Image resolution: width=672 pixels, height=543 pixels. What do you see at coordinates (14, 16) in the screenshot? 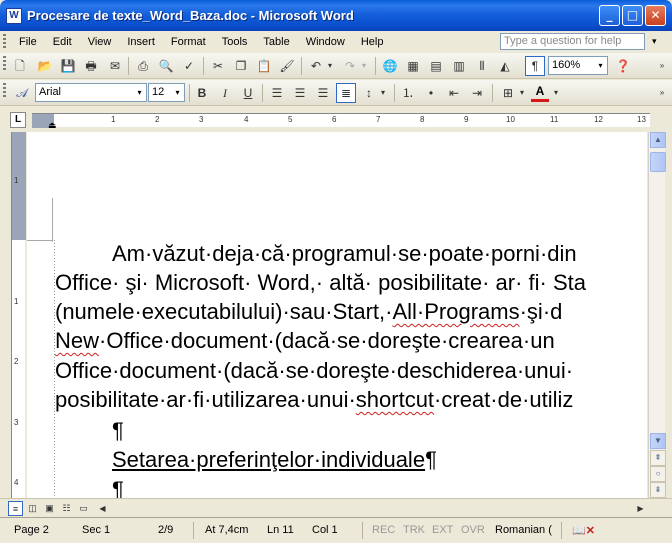
I see `word-app-icon: W` at bounding box center [14, 16].